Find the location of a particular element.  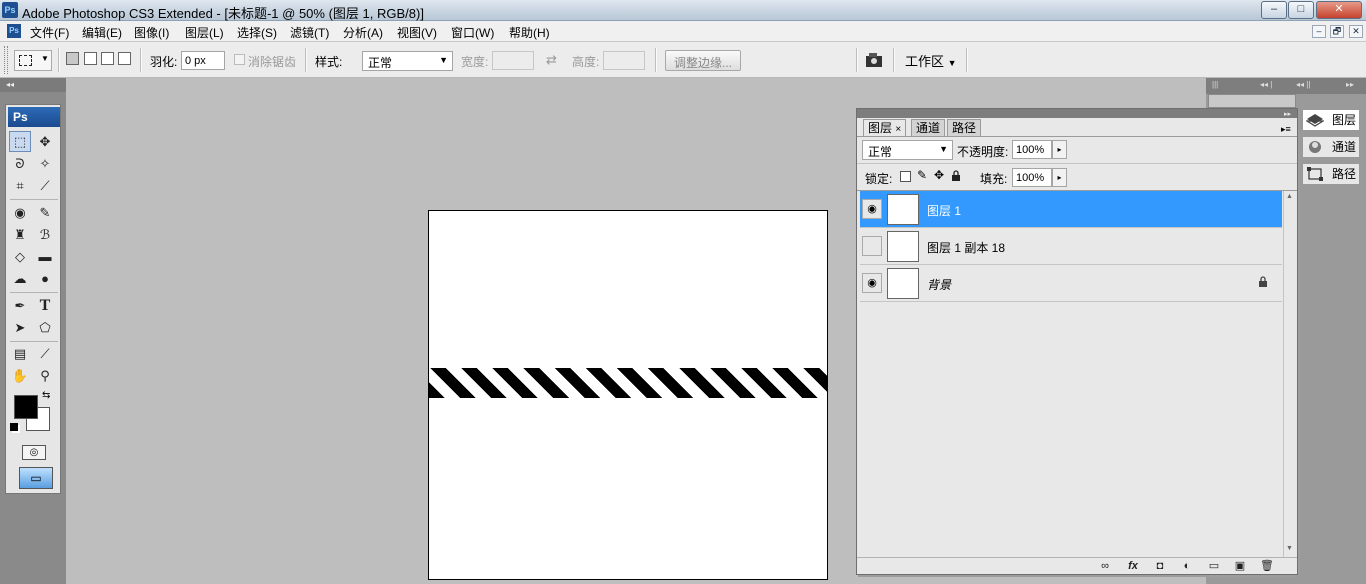

path-selection-tool-icon: ➤ is located at coordinates (20, 327).